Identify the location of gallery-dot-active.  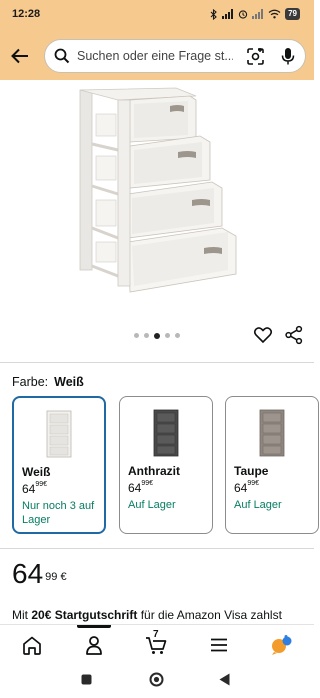
(157, 335).